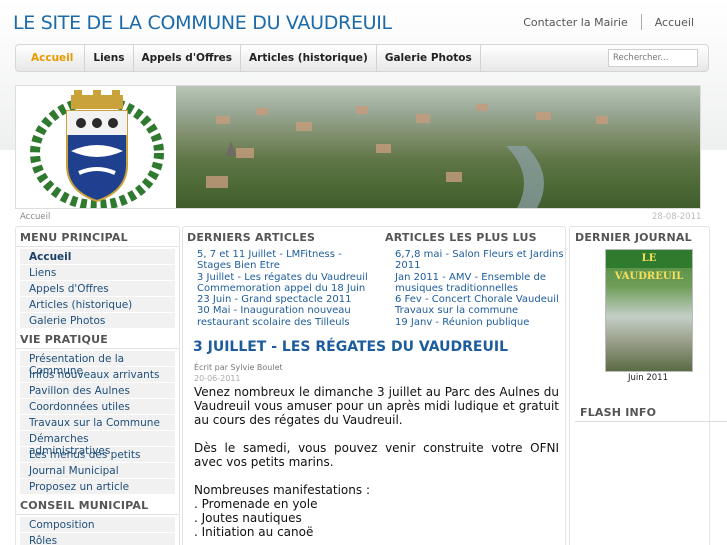  What do you see at coordinates (480, 299) in the screenshot?
I see `popular-article-link: 6 Fev - Concert Chorale Vaudeuil` at bounding box center [480, 299].